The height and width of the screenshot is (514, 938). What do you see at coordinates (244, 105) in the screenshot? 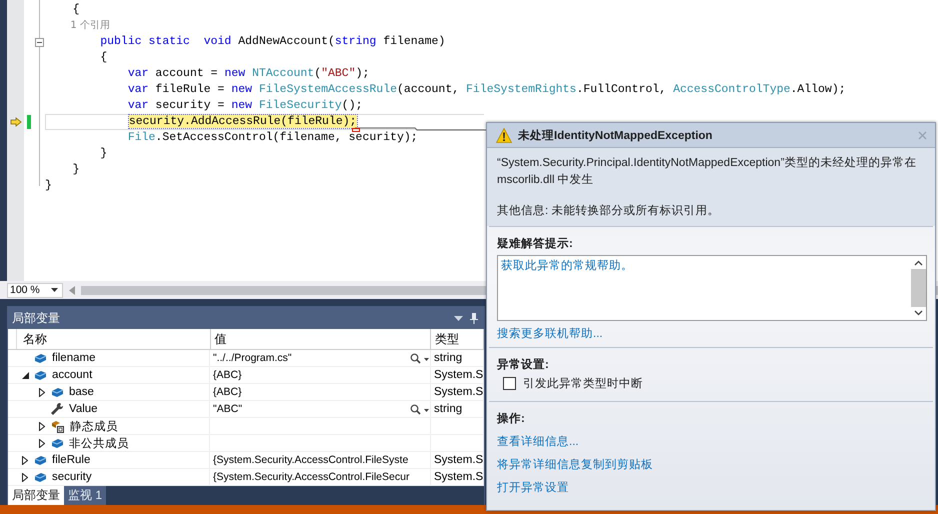
I see `code-line: var security = new FileSecurity();` at bounding box center [244, 105].